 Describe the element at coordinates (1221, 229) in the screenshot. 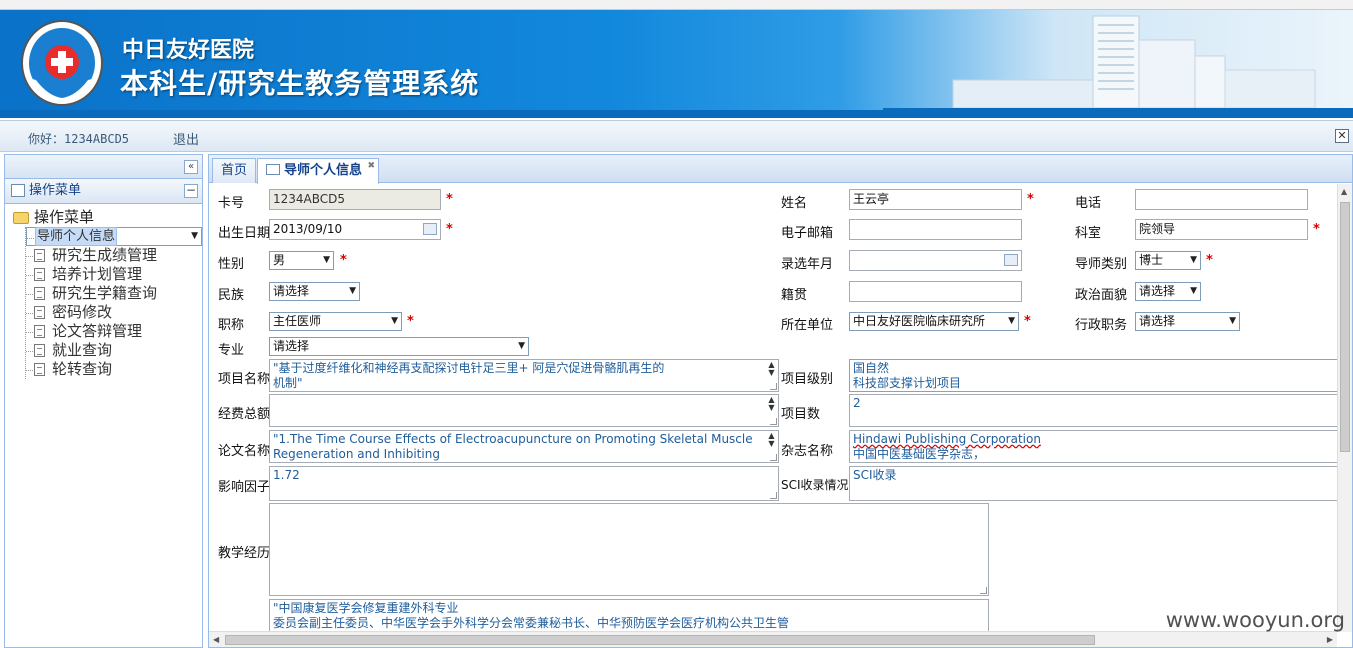

I see `dept-field: 院领导` at that location.